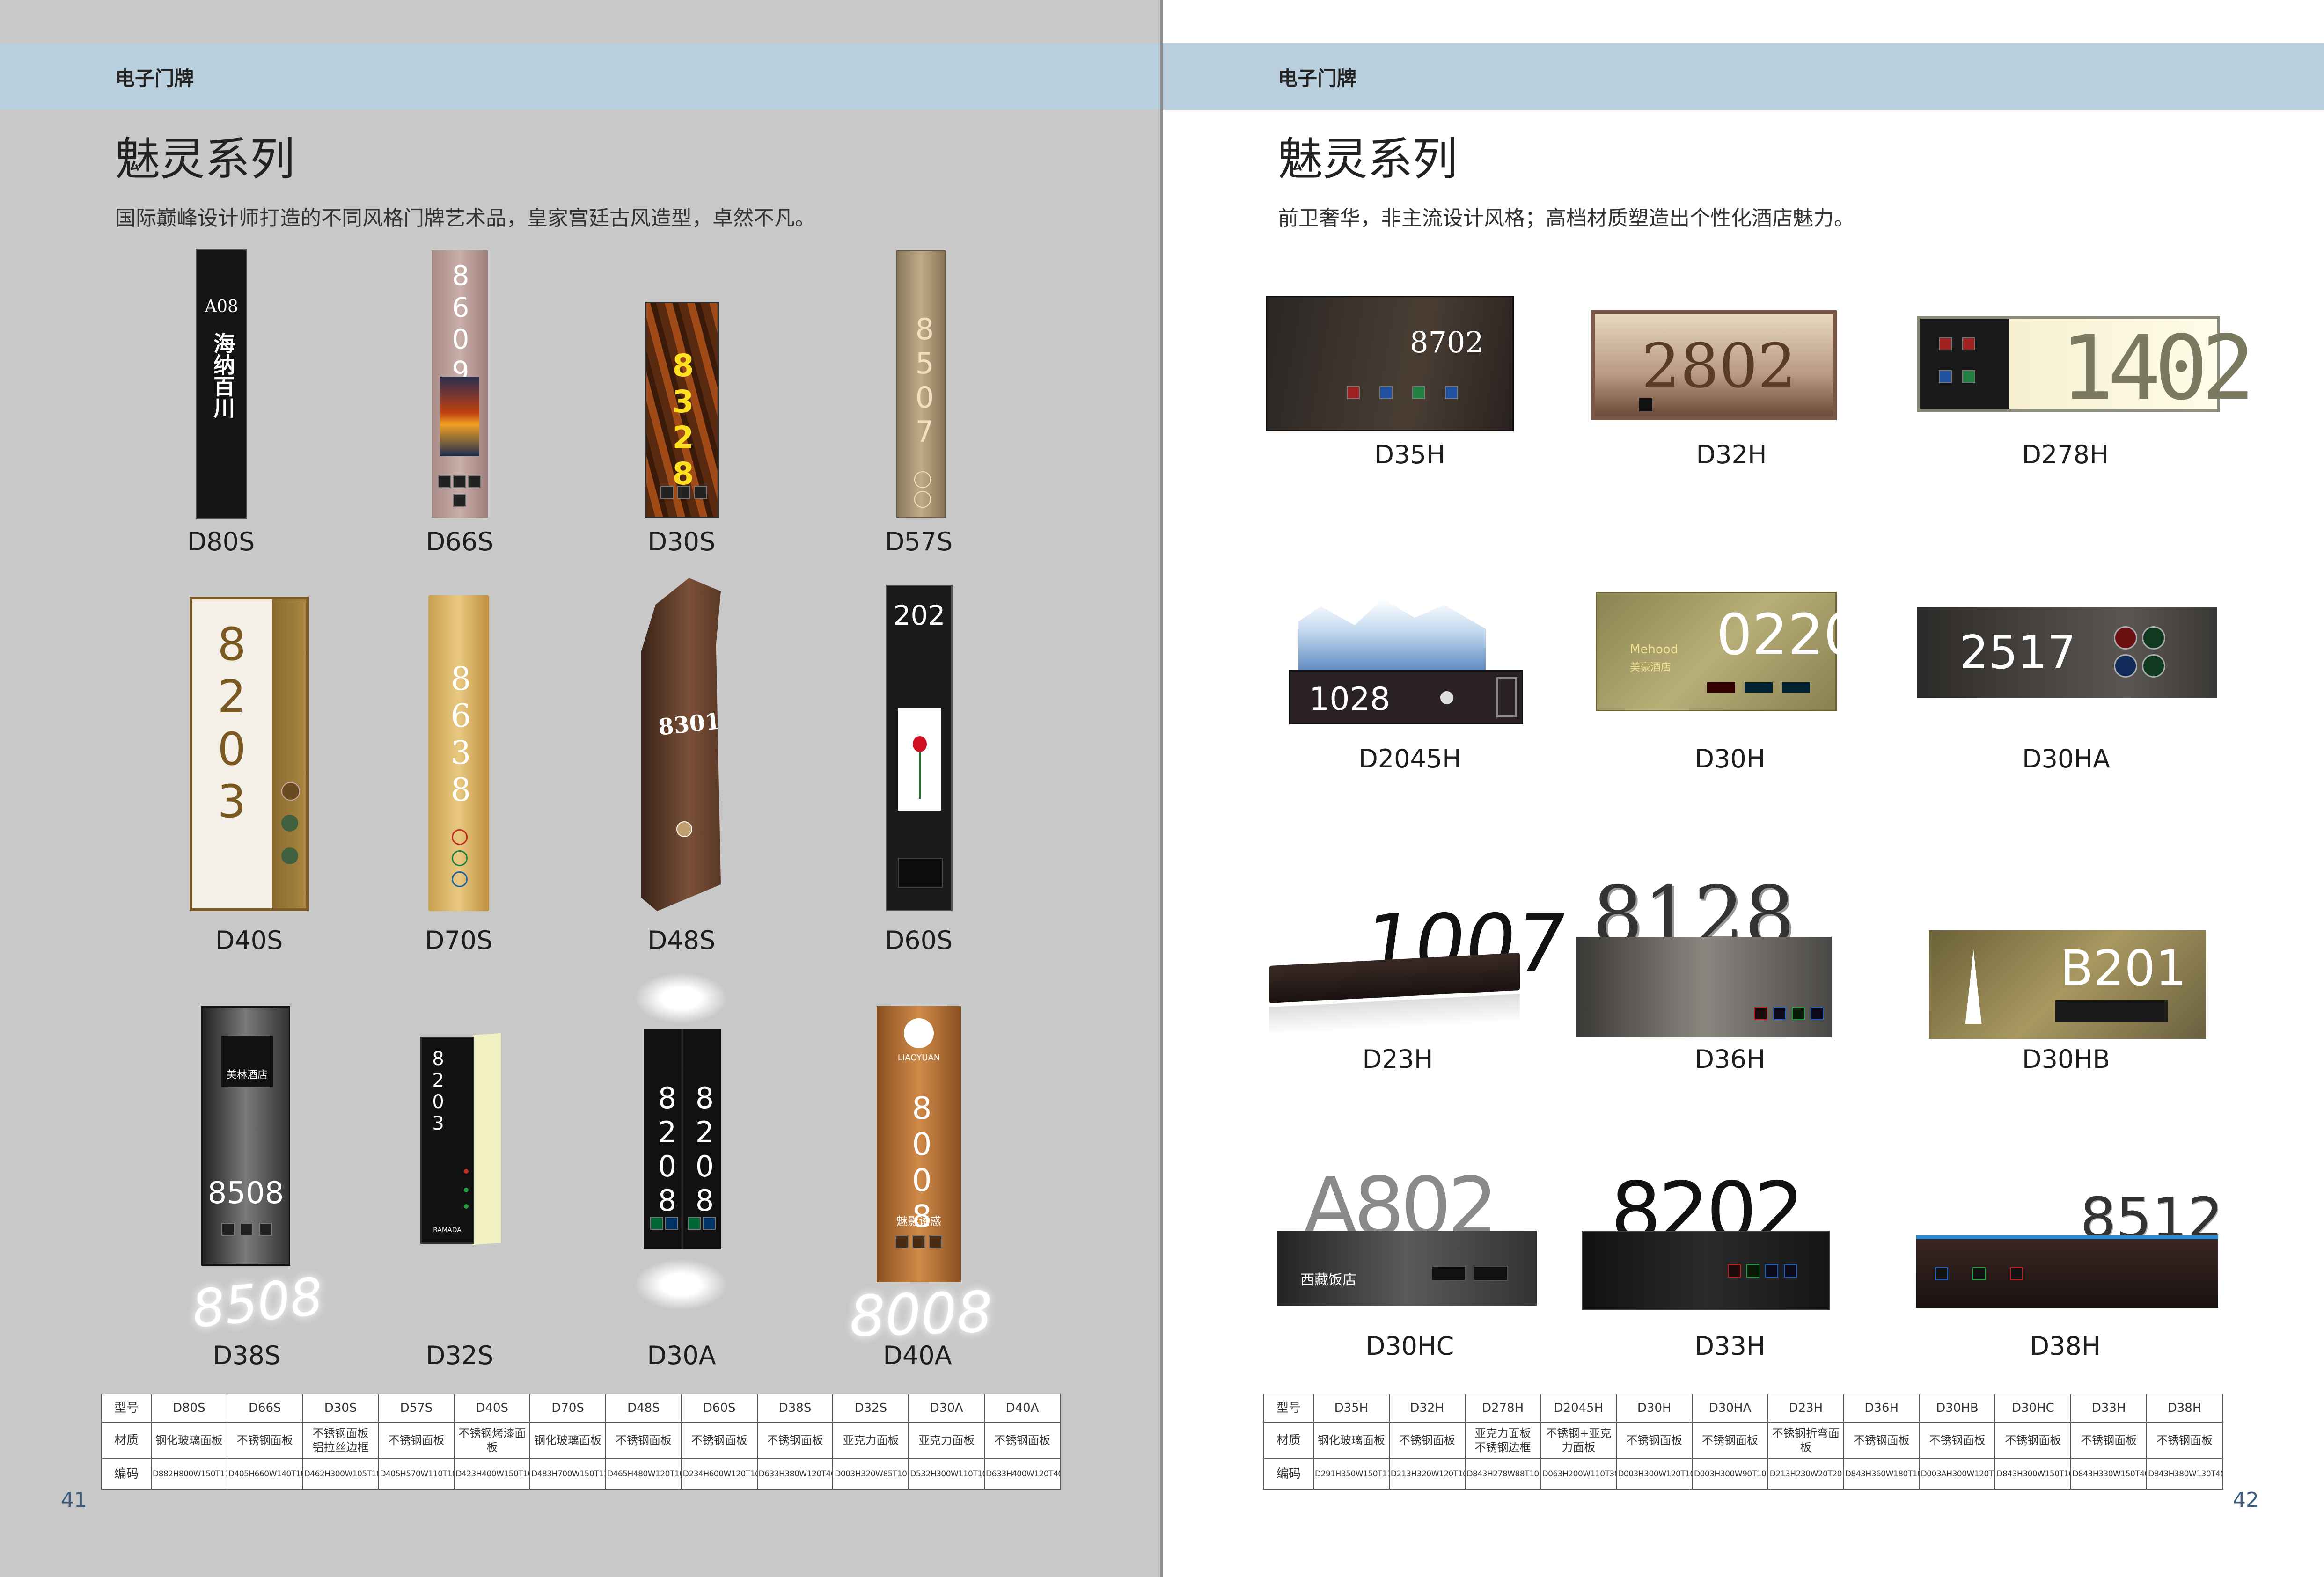 This screenshot has width=2324, height=1577. I want to click on page-number: 41, so click(74, 1500).